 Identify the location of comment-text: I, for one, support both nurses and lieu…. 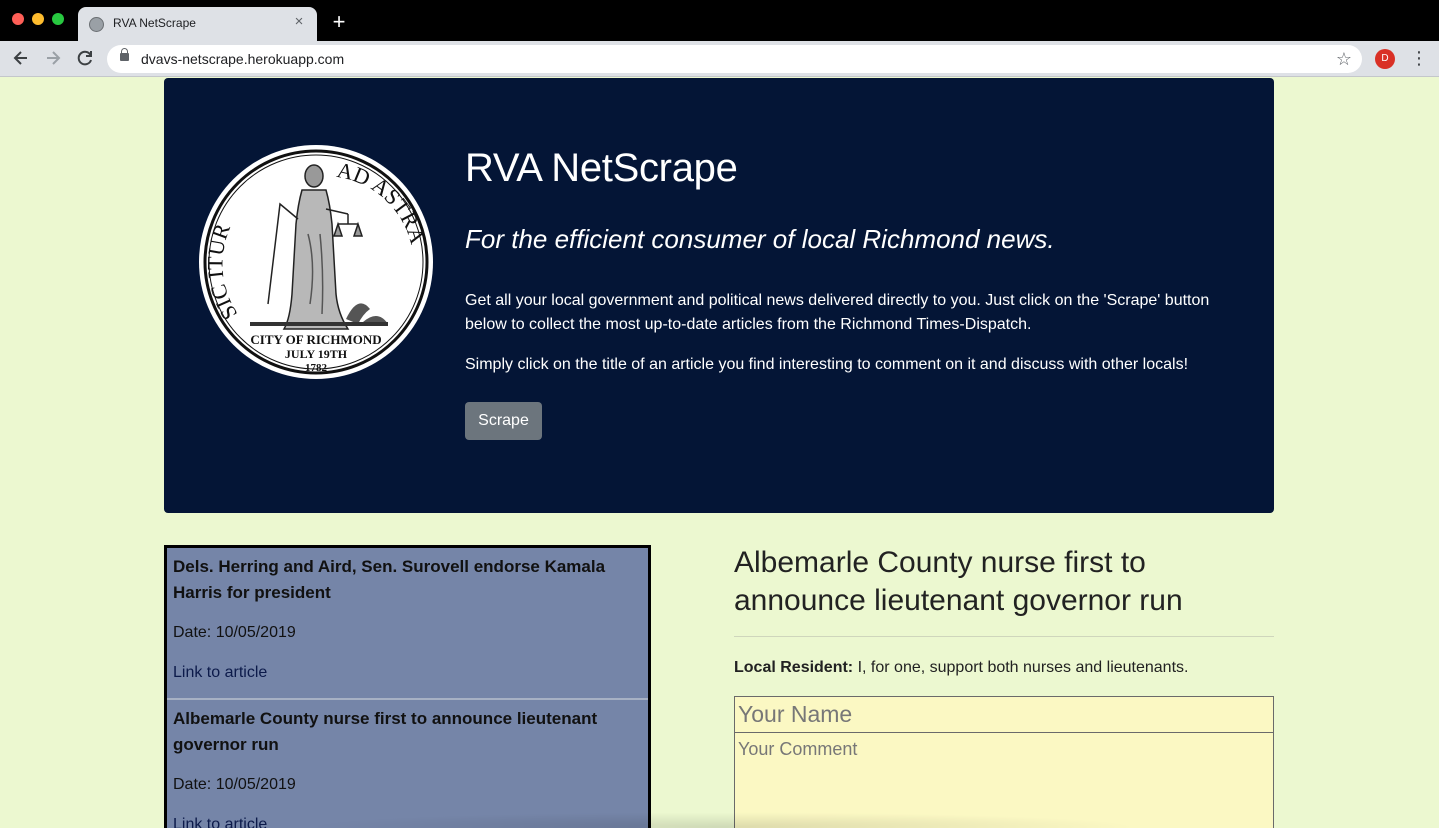
(1021, 667).